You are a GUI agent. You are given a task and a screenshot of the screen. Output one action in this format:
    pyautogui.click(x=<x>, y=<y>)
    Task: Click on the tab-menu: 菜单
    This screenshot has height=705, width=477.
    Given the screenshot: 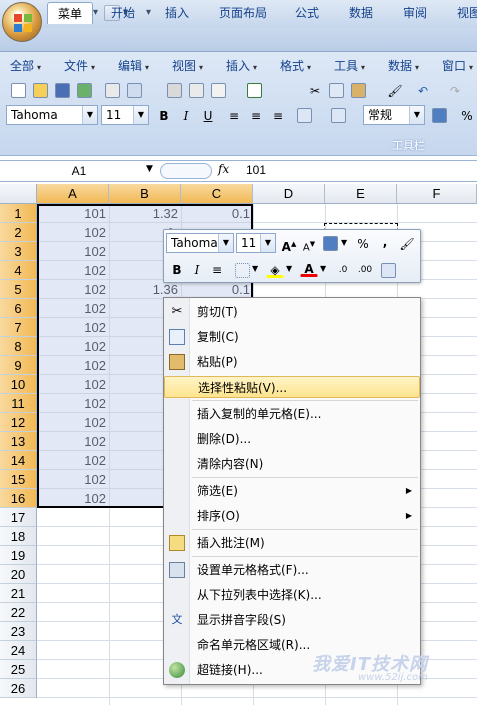 What is the action you would take?
    pyautogui.click(x=70, y=13)
    